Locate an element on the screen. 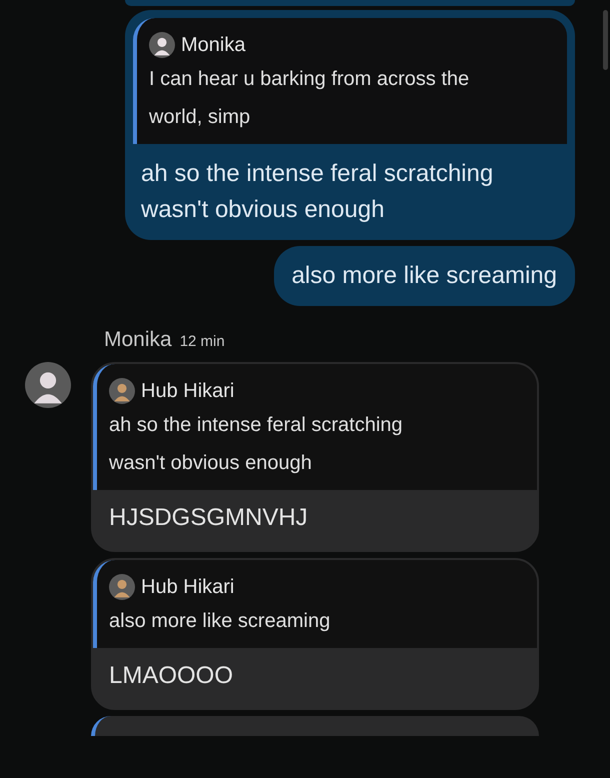  message-text: also more like screaming is located at coordinates (424, 276).